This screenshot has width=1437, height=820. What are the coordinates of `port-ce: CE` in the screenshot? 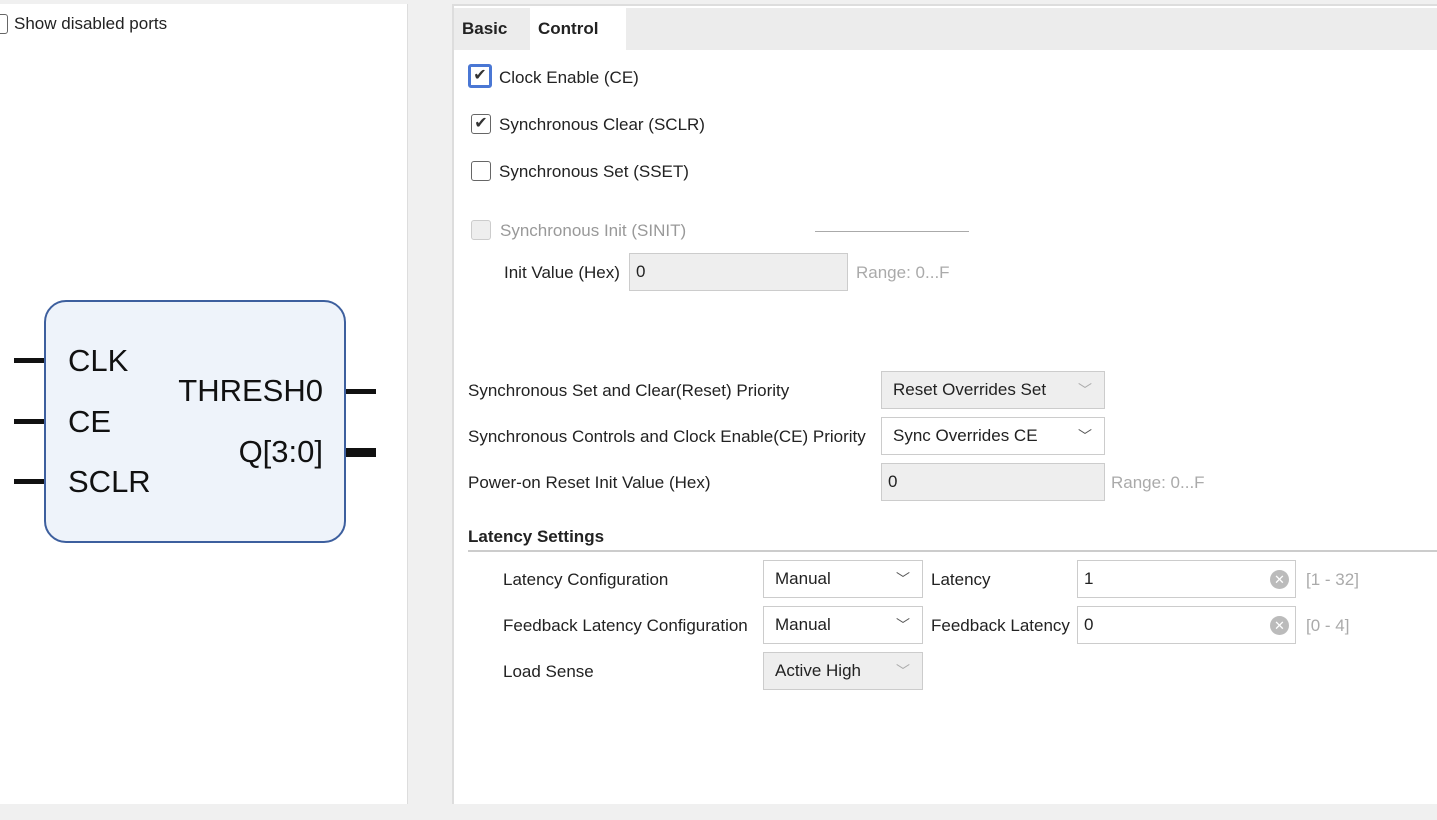 It's located at (90, 421).